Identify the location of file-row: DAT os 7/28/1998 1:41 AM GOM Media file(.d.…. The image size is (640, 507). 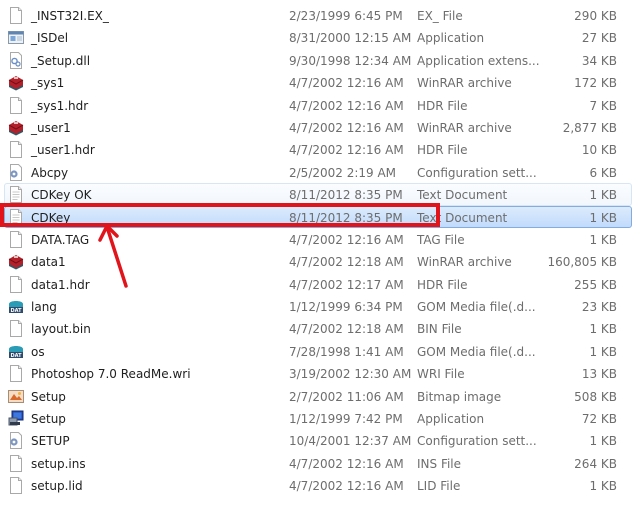
(318, 351).